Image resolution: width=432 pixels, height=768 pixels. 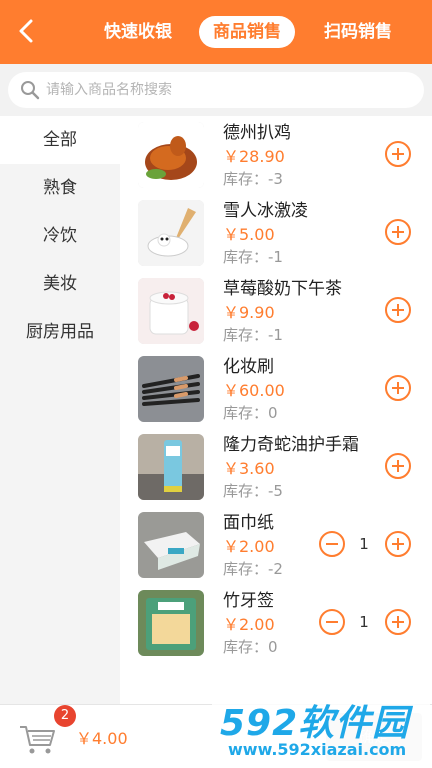 What do you see at coordinates (265, 211) in the screenshot?
I see `product-name: 雪人冰激凌` at bounding box center [265, 211].